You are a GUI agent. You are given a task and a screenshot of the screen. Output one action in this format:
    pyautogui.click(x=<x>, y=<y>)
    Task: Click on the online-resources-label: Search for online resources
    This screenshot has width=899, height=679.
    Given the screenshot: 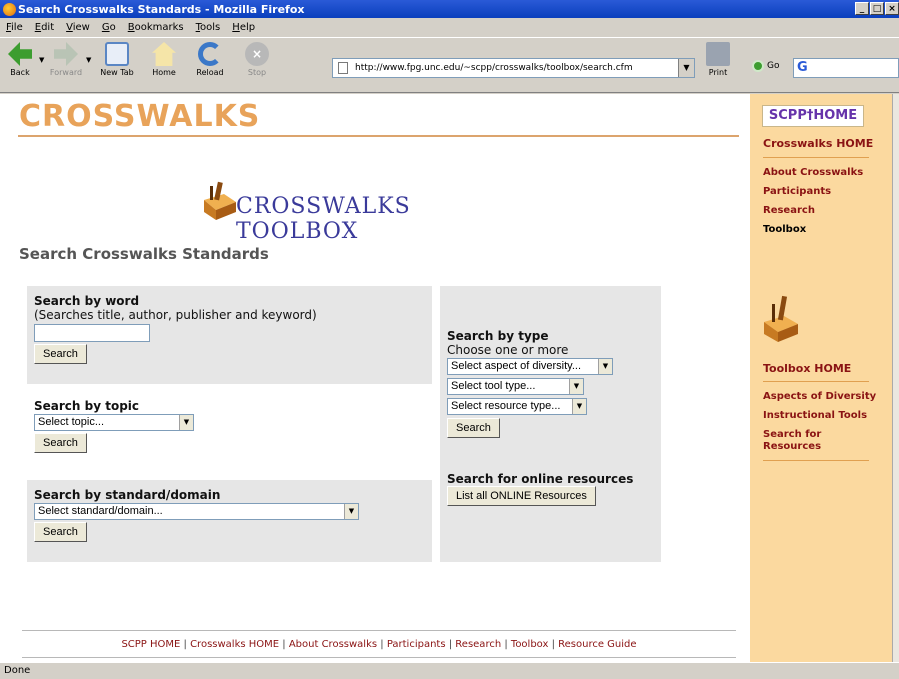 What is the action you would take?
    pyautogui.click(x=540, y=479)
    